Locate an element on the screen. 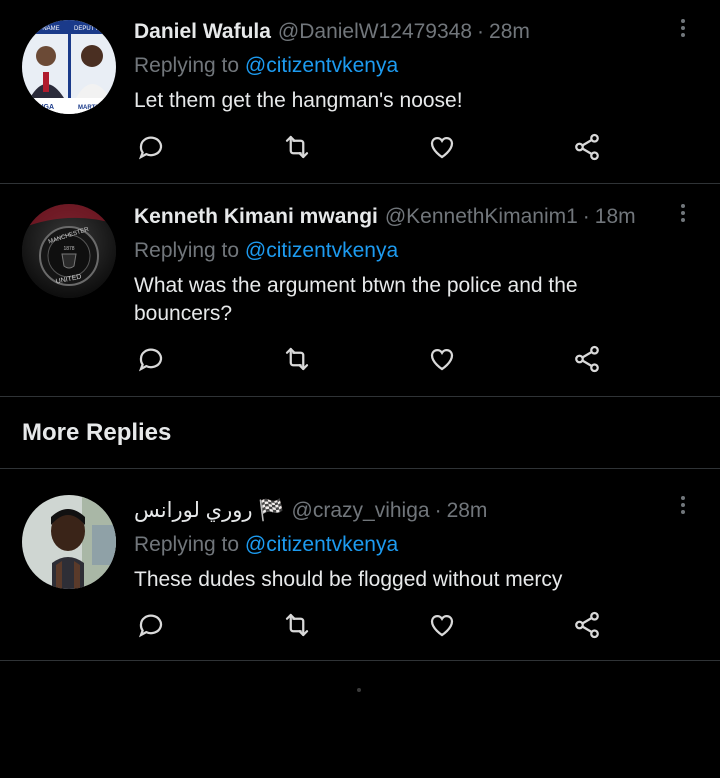 This screenshot has height=778, width=720. avatar: MANCHESTER UNITED 1878 is located at coordinates (69, 251).